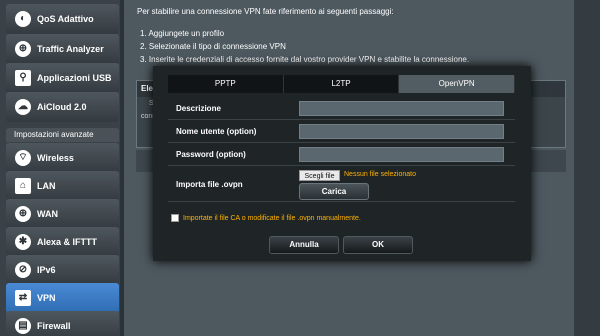  I want to click on sidebar-item-label: AiCloud 2.0, so click(62, 107).